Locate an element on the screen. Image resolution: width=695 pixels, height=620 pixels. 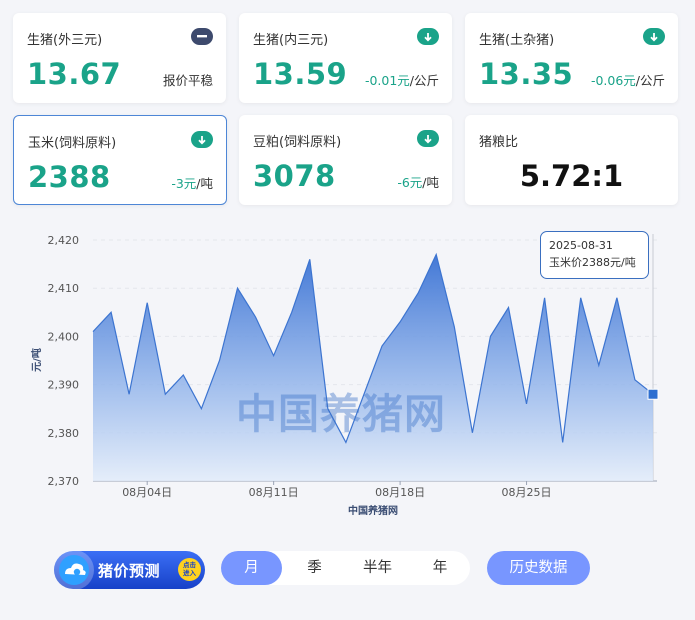
price-card-waisanyuan: 生猪(外三元) 13.67 报价平稳 is located at coordinates (119, 58).